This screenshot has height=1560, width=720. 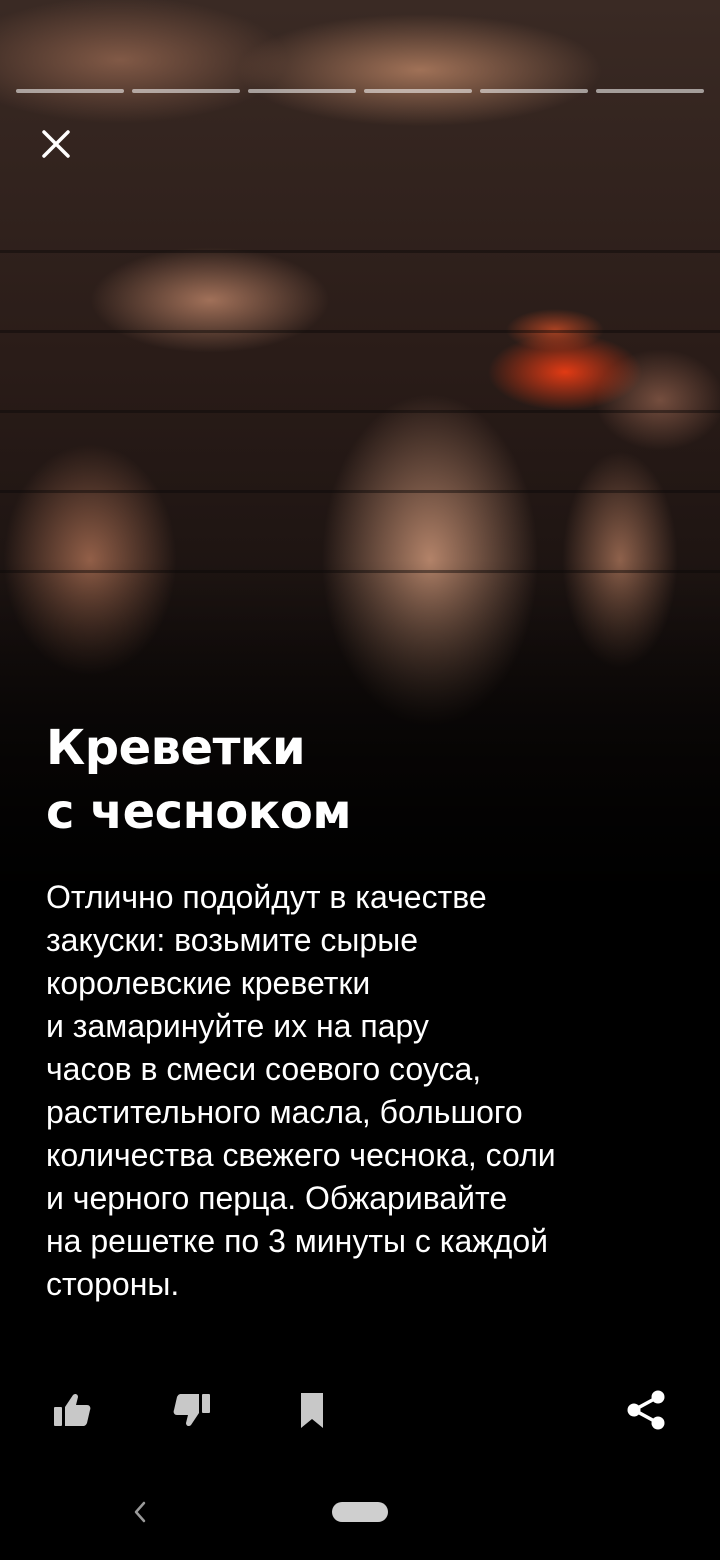 I want to click on share-button, so click(x=646, y=1410).